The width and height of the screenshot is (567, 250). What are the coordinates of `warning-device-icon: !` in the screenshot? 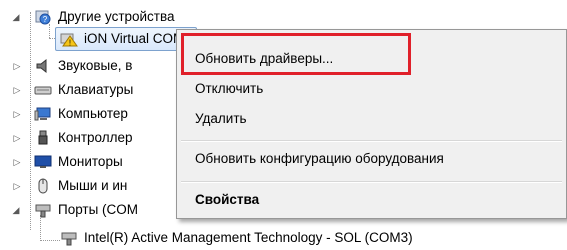 It's located at (69, 39).